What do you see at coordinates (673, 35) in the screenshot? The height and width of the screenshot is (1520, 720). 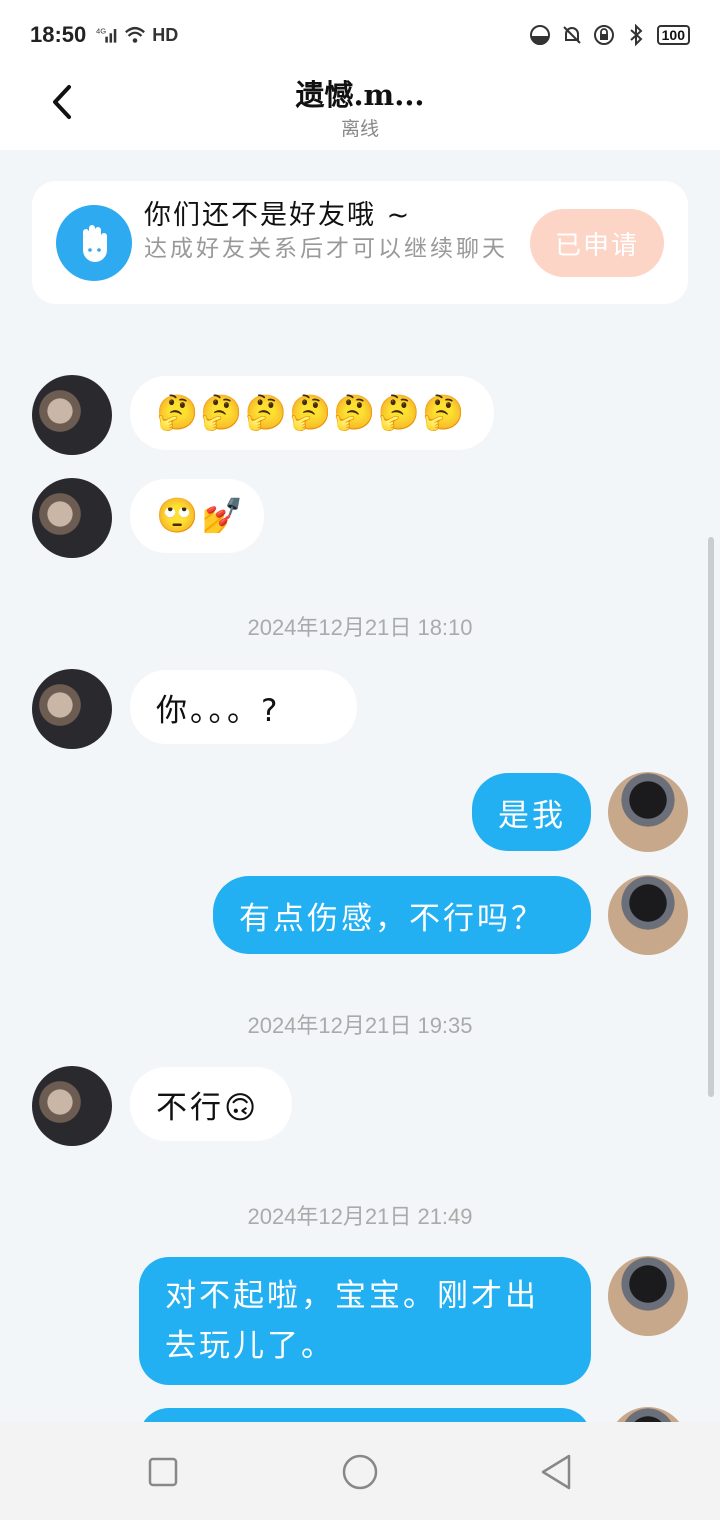 I see `battery-icon: 100` at bounding box center [673, 35].